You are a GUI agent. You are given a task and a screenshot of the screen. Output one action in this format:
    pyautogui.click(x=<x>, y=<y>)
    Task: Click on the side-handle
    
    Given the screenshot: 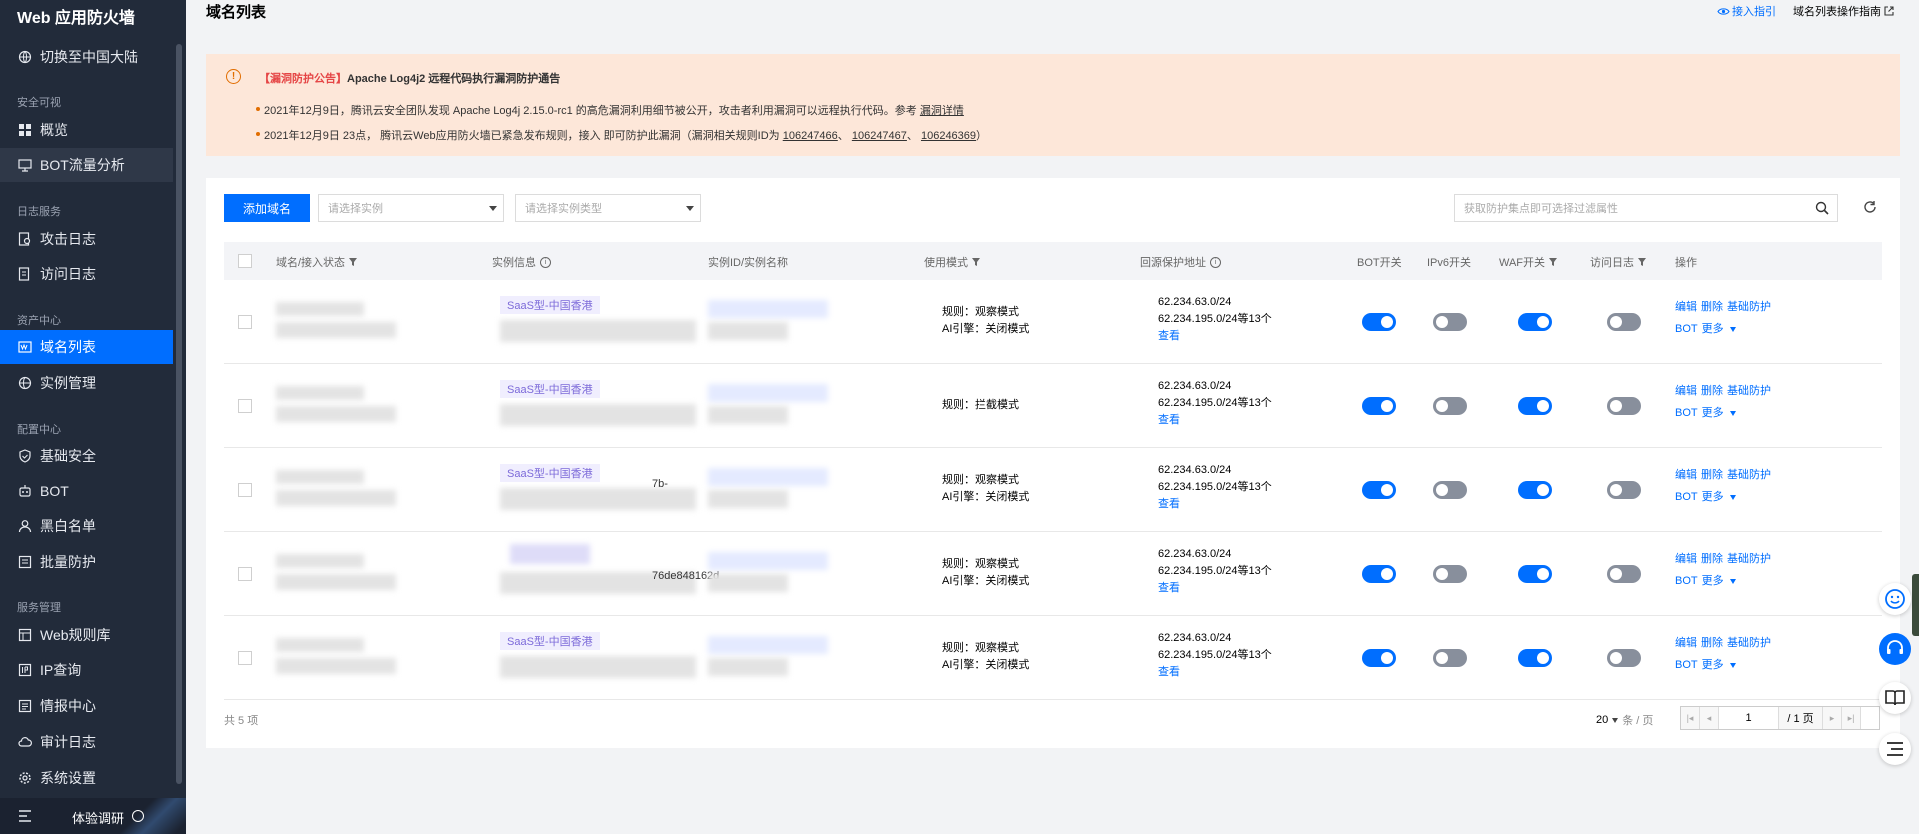 What is the action you would take?
    pyautogui.click(x=1915, y=605)
    